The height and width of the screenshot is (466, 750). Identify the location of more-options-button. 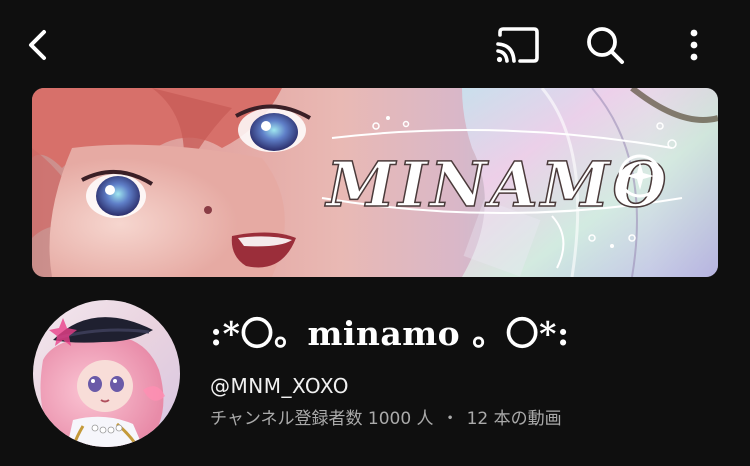
(694, 45).